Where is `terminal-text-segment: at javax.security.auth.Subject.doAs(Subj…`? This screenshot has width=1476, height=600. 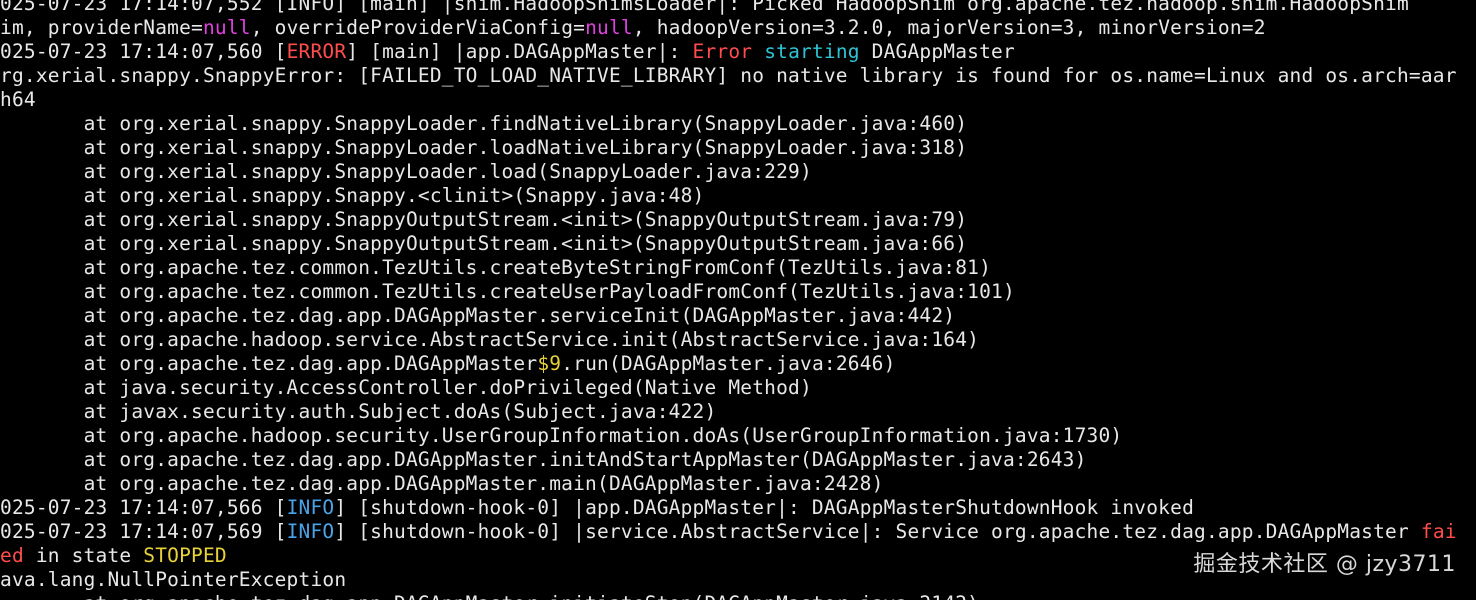
terminal-text-segment: at javax.security.auth.Subject.doAs(Subj… is located at coordinates (358, 411).